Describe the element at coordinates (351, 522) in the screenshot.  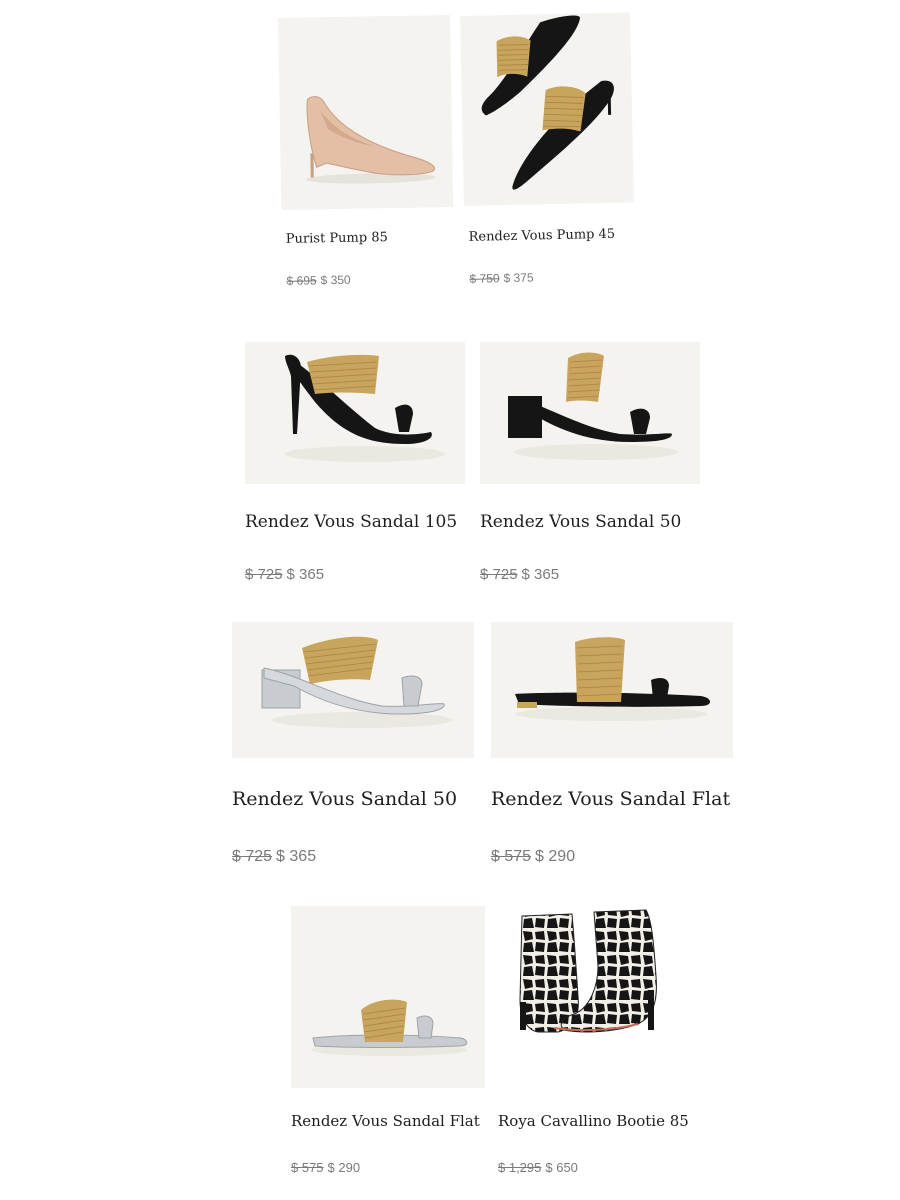
I see `product-name: Rendez Vous Sandal 105` at that location.